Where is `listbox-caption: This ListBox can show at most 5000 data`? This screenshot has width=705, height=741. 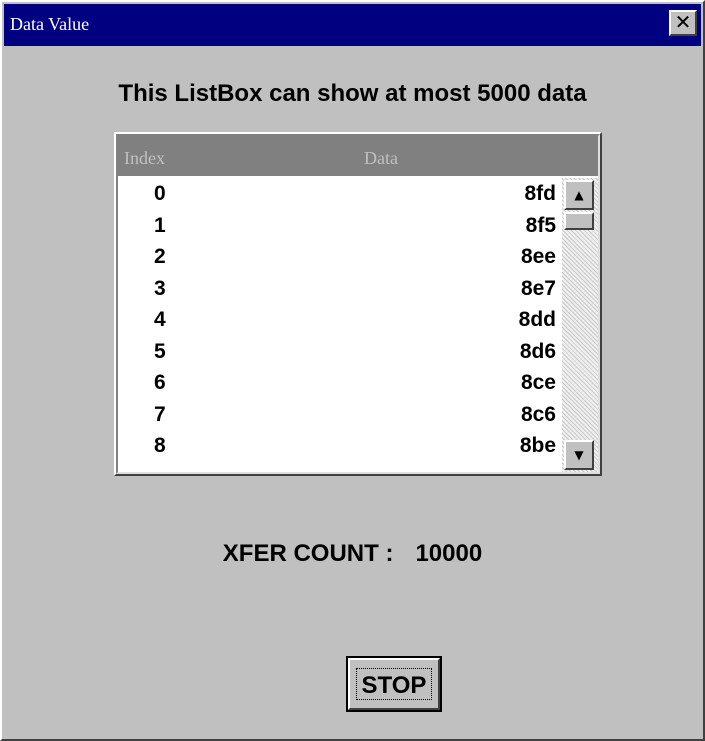 listbox-caption: This ListBox can show at most 5000 data is located at coordinates (352, 93).